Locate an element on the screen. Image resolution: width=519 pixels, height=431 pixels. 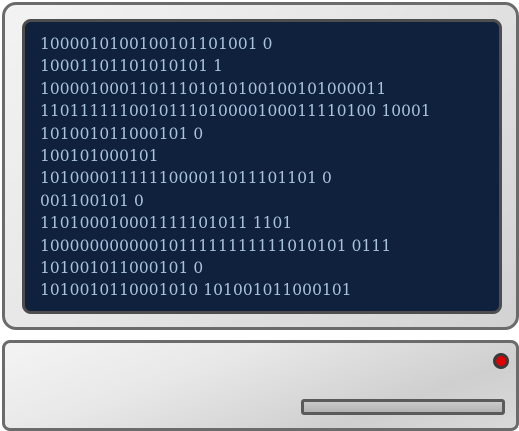
code-line: 1000010100100101101001 0 is located at coordinates (156, 44).